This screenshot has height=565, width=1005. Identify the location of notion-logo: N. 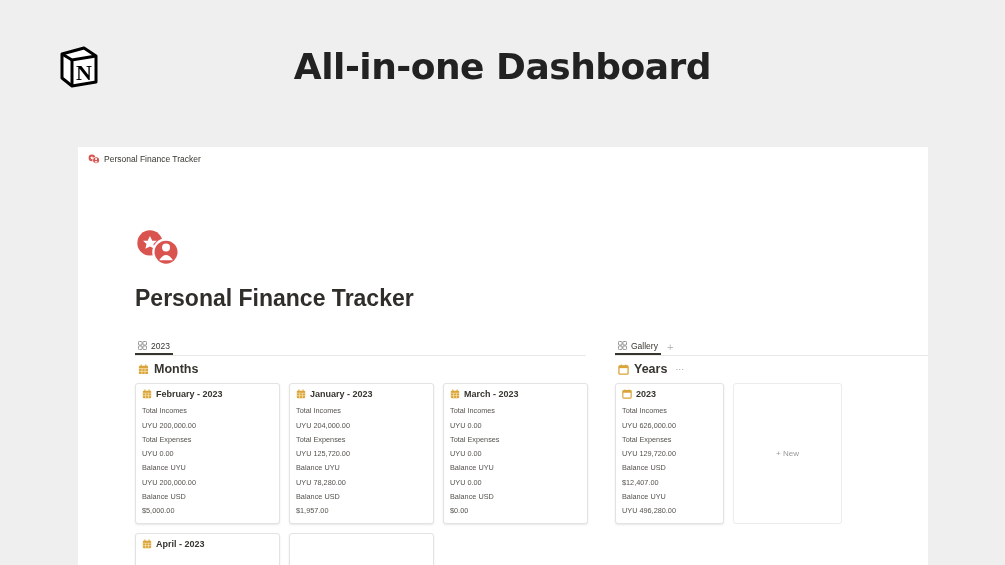
(79, 66).